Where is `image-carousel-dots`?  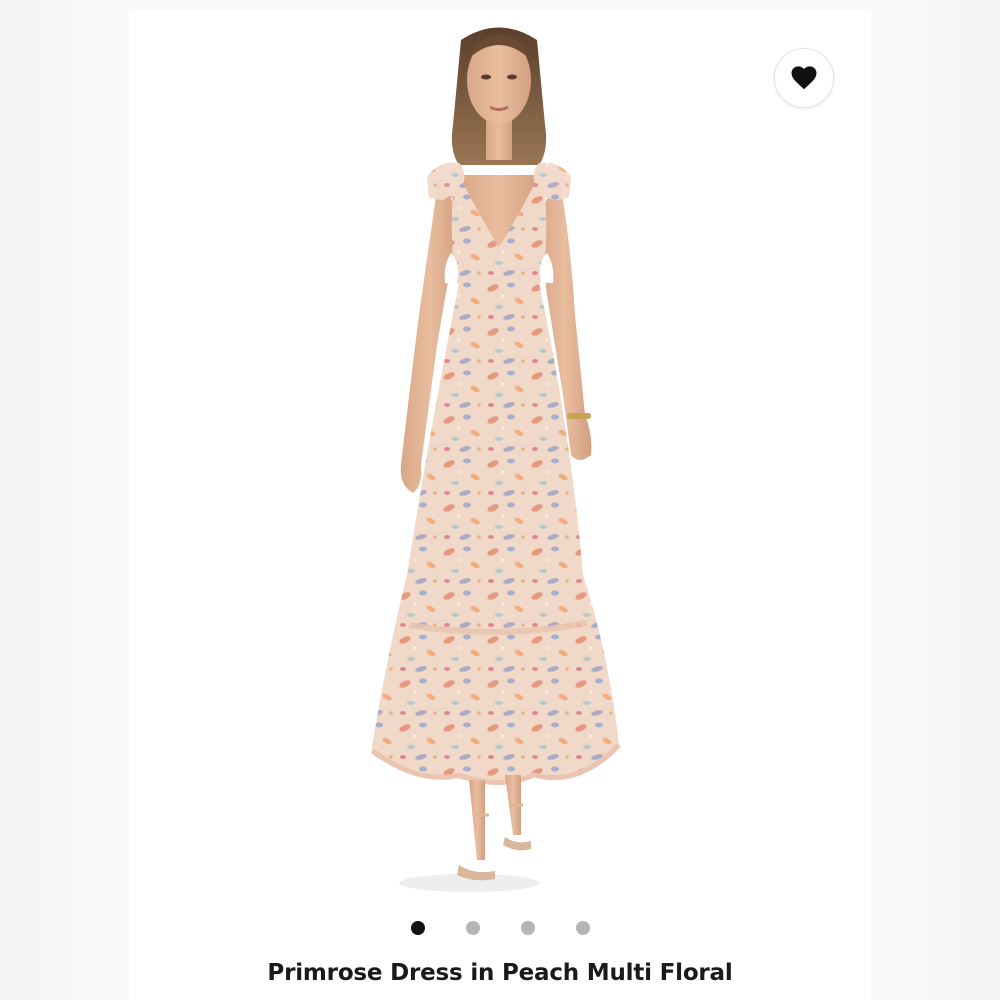 image-carousel-dots is located at coordinates (500, 928).